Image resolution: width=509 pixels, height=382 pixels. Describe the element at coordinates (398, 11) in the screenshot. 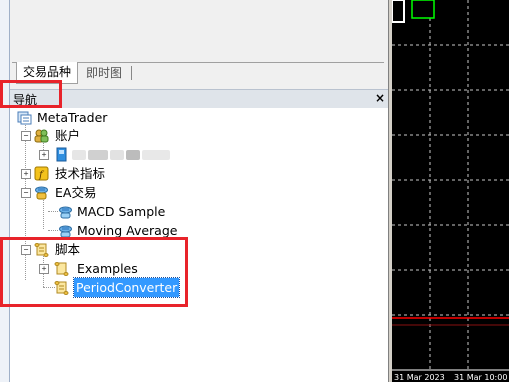

I see `candle-white` at that location.